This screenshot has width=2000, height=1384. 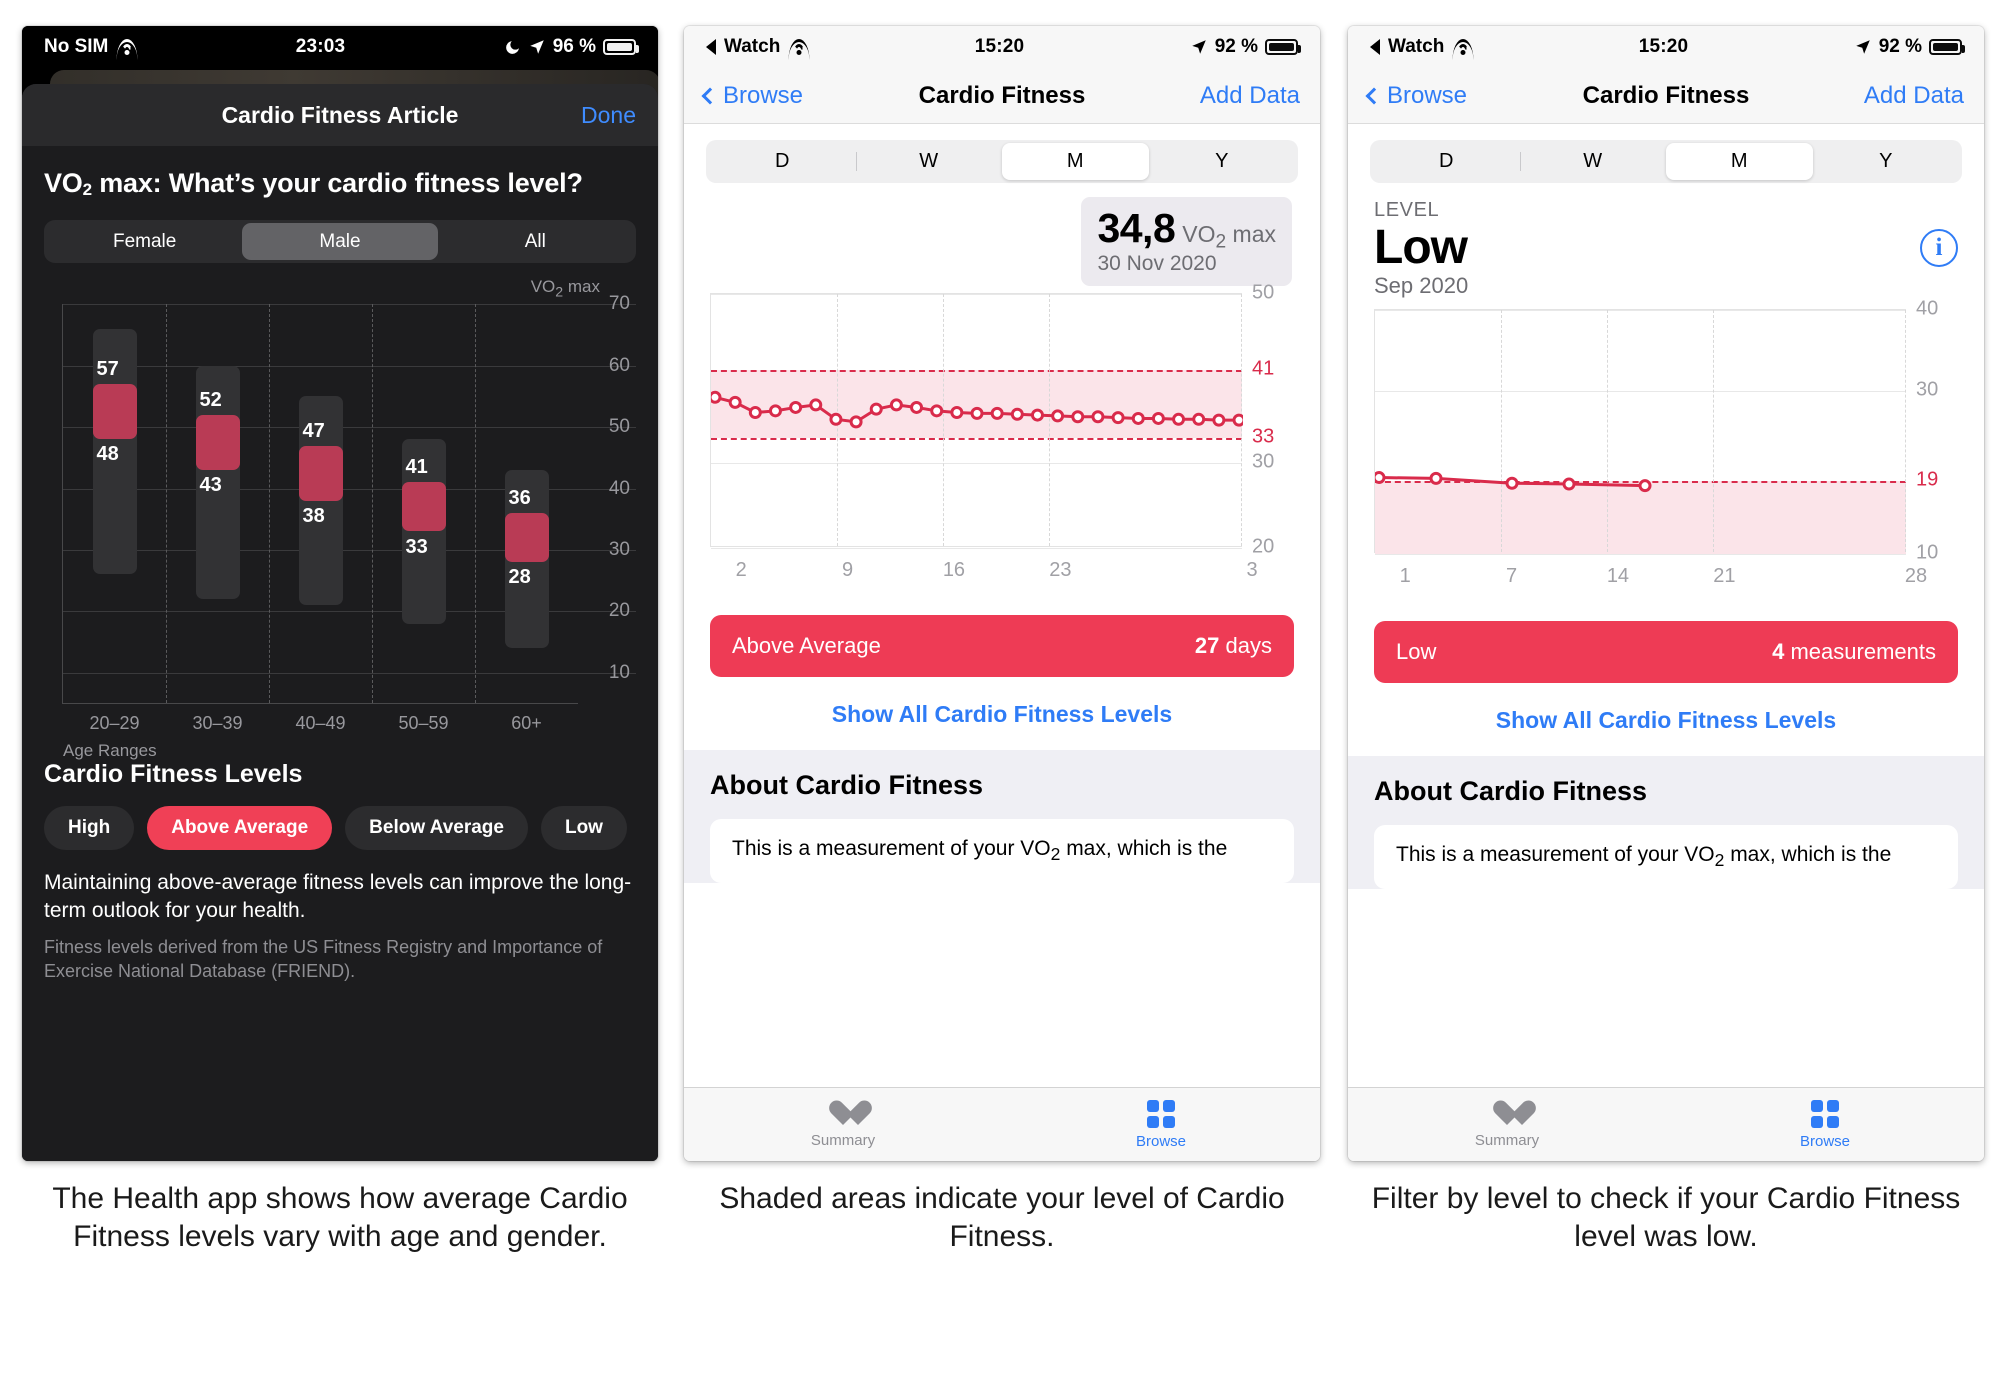 I want to click on x-axis-tick: 30–39, so click(x=217, y=723).